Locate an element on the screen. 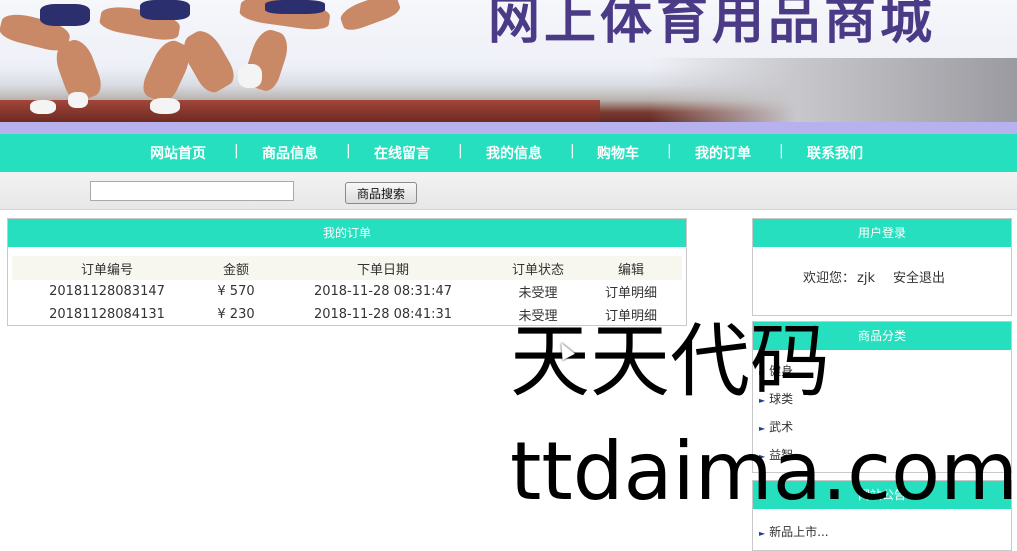 The image size is (1017, 551). table-header-row: 订单编号 金额 下单日期 订单状态 编辑 is located at coordinates (347, 268).